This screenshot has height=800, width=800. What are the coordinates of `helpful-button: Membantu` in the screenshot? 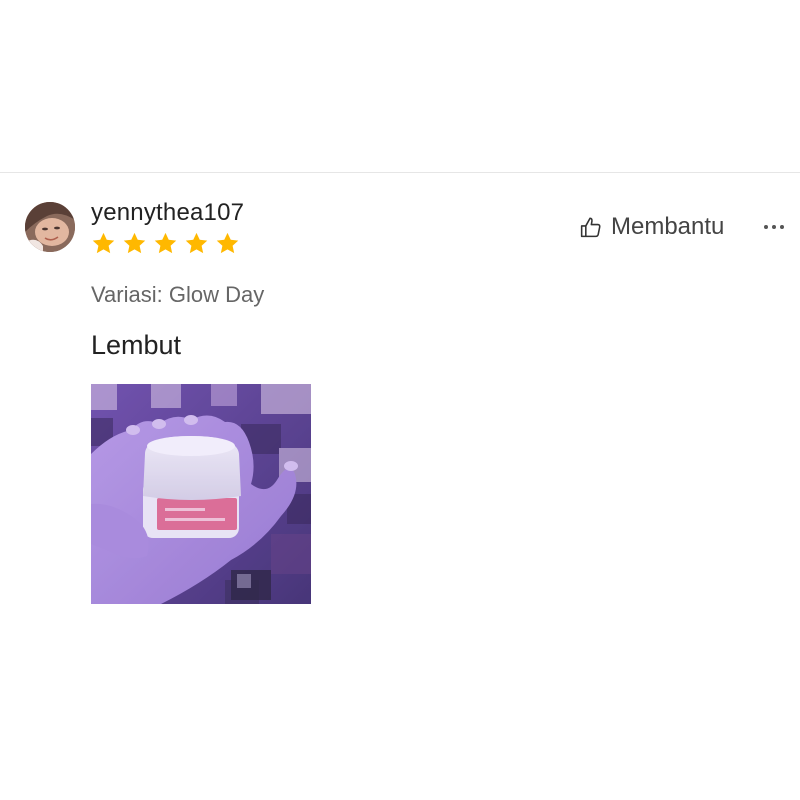 It's located at (651, 227).